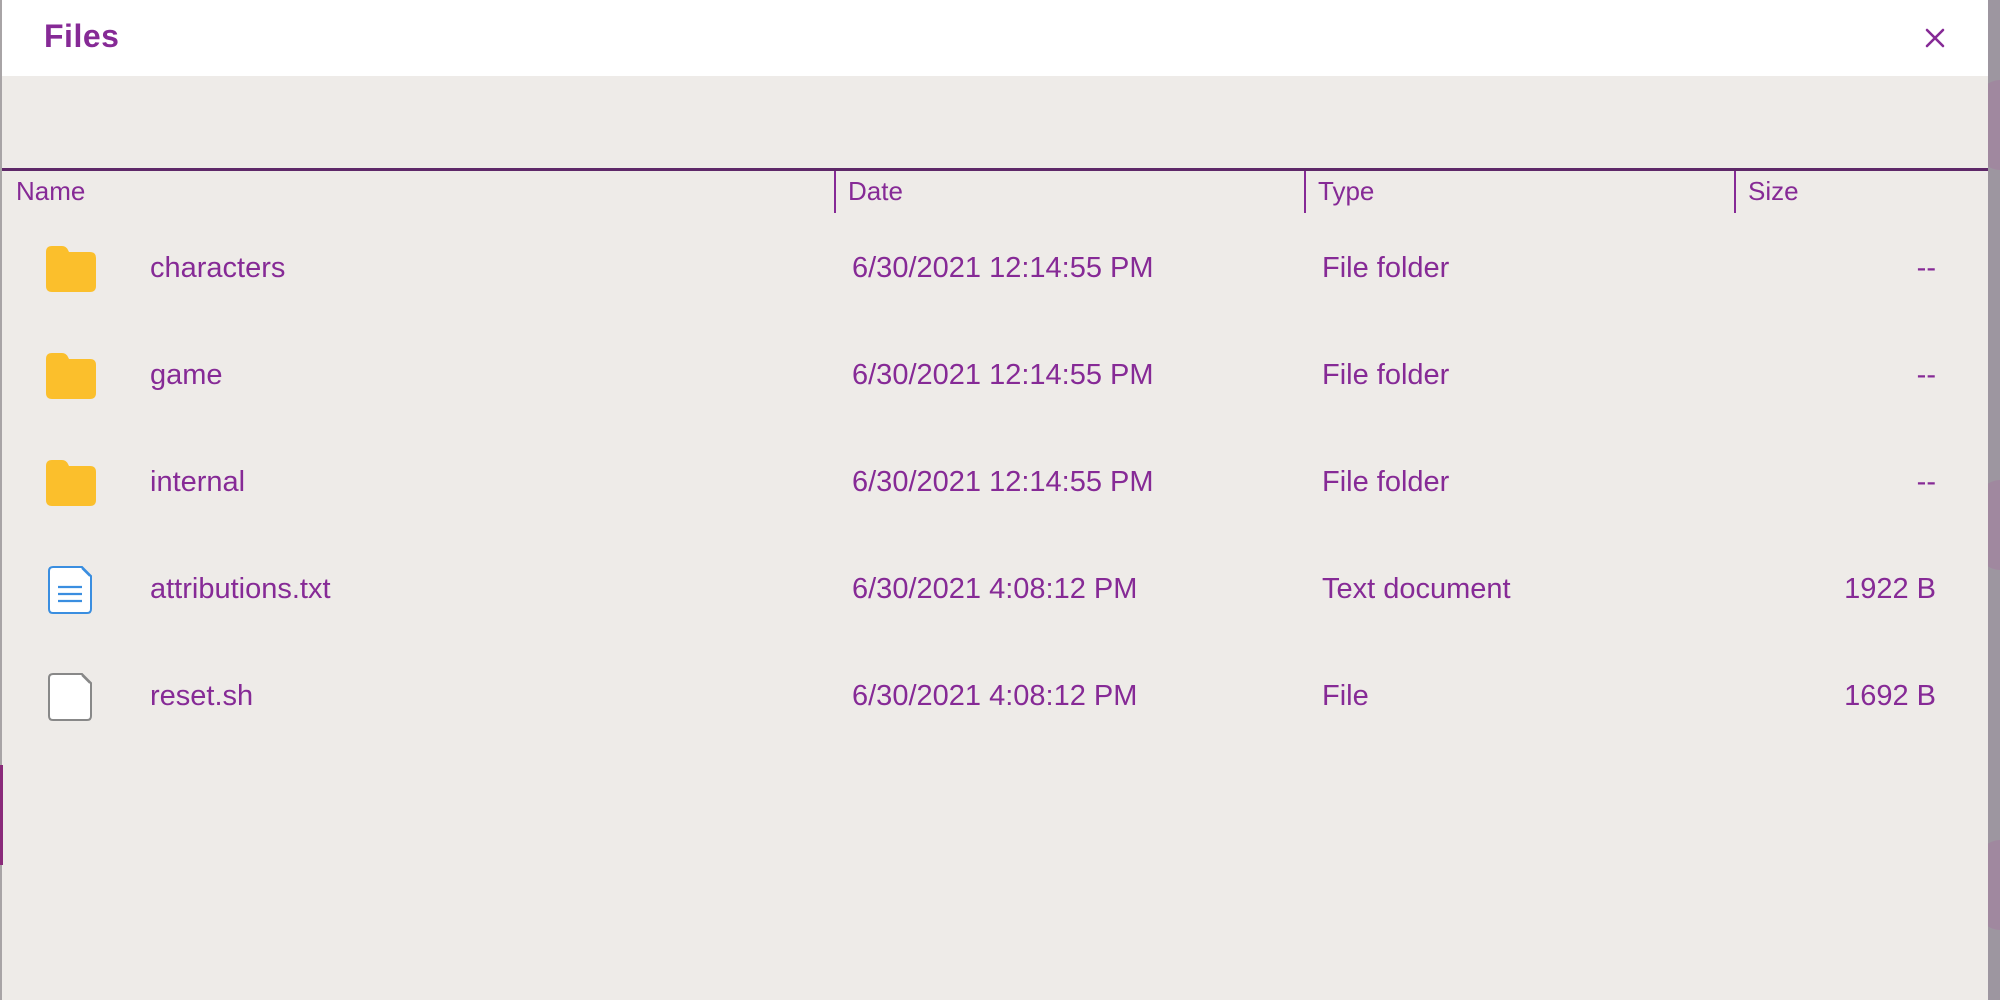 The height and width of the screenshot is (1000, 2000). What do you see at coordinates (82, 36) in the screenshot?
I see `window-title: Files` at bounding box center [82, 36].